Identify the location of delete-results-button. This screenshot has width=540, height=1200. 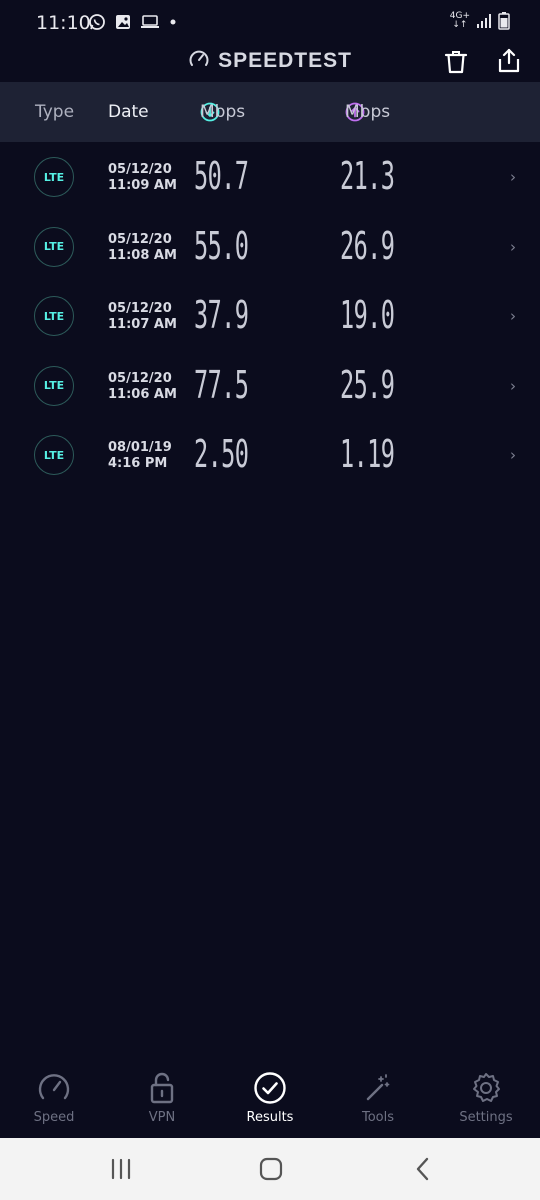
(456, 62).